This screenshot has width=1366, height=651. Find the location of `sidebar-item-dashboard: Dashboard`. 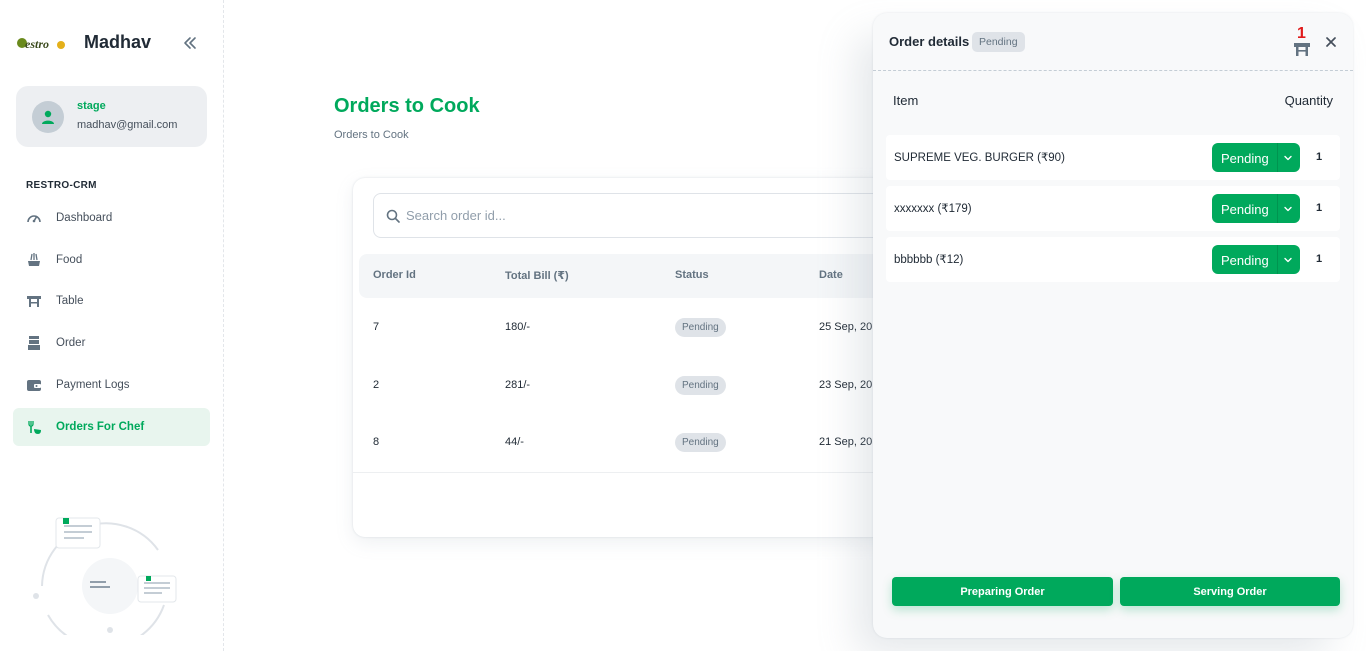

sidebar-item-dashboard: Dashboard is located at coordinates (111, 218).